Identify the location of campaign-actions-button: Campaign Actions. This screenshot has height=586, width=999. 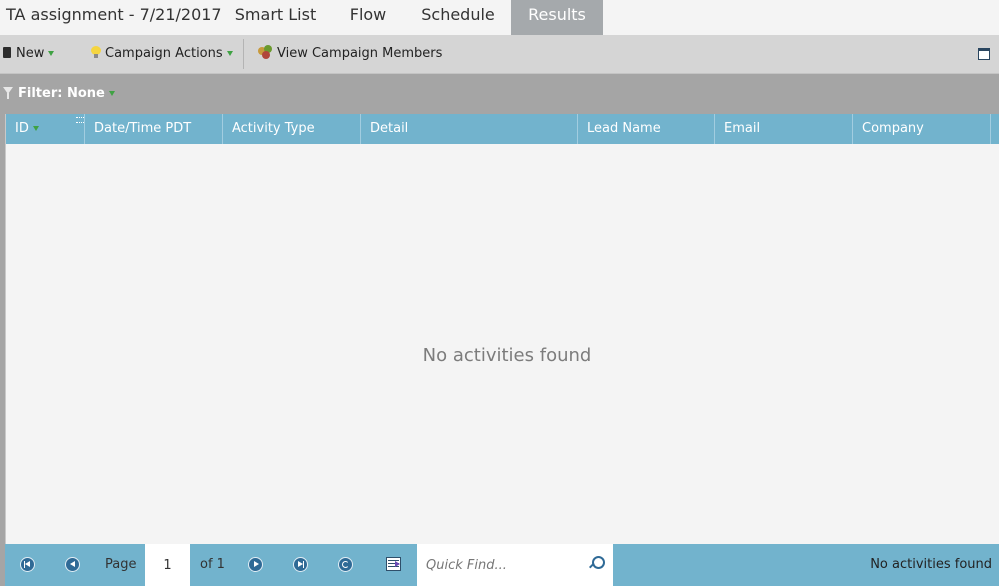
(162, 54).